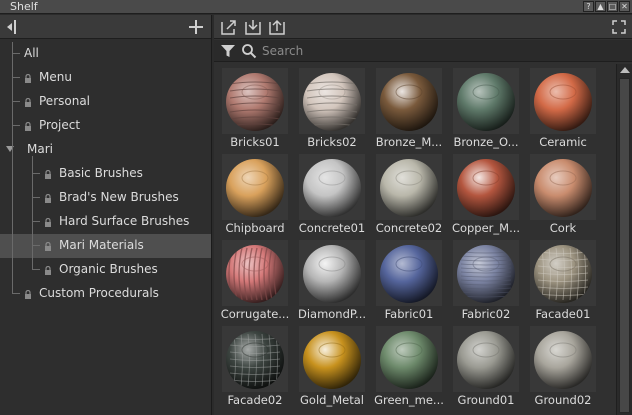 Image resolution: width=632 pixels, height=415 pixels. I want to click on material-label: Gold_Metal, so click(332, 400).